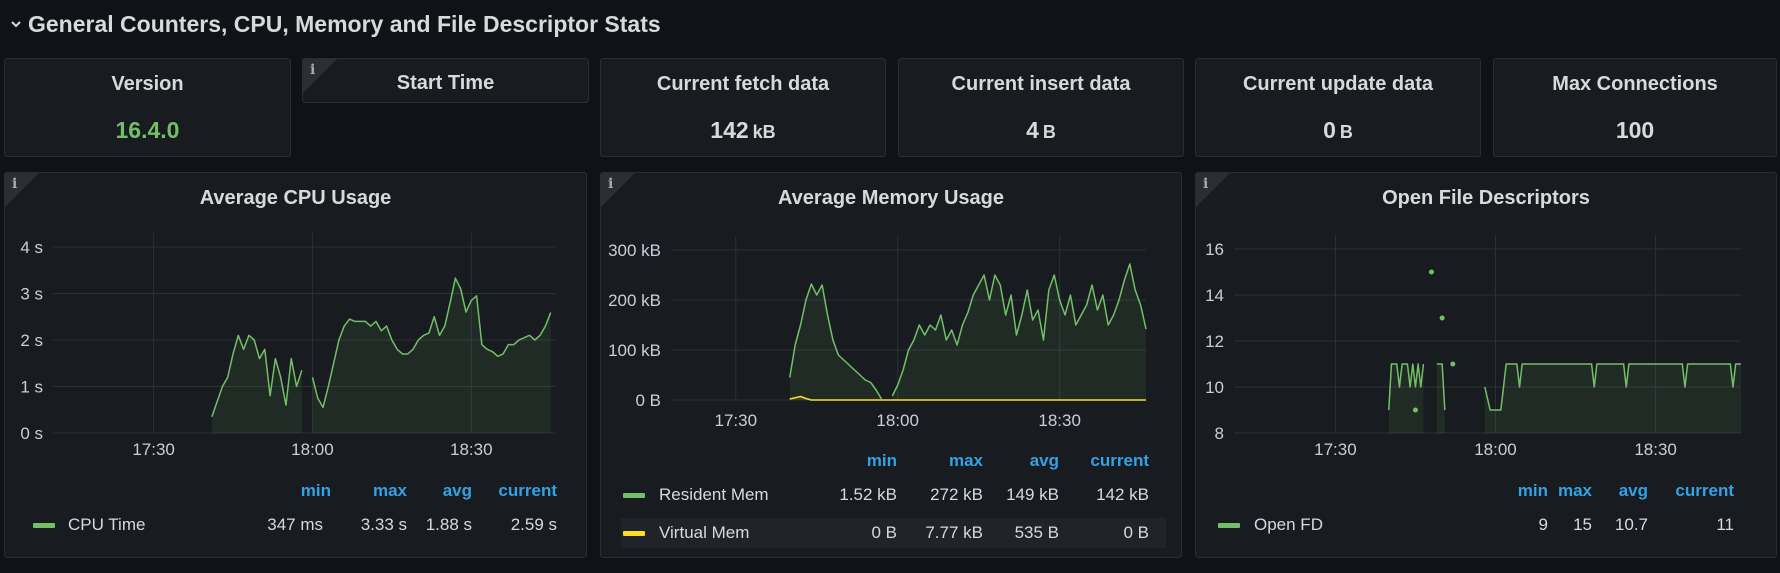 The width and height of the screenshot is (1780, 573). I want to click on stat-panel-update: Current update data 0B, so click(1338, 107).